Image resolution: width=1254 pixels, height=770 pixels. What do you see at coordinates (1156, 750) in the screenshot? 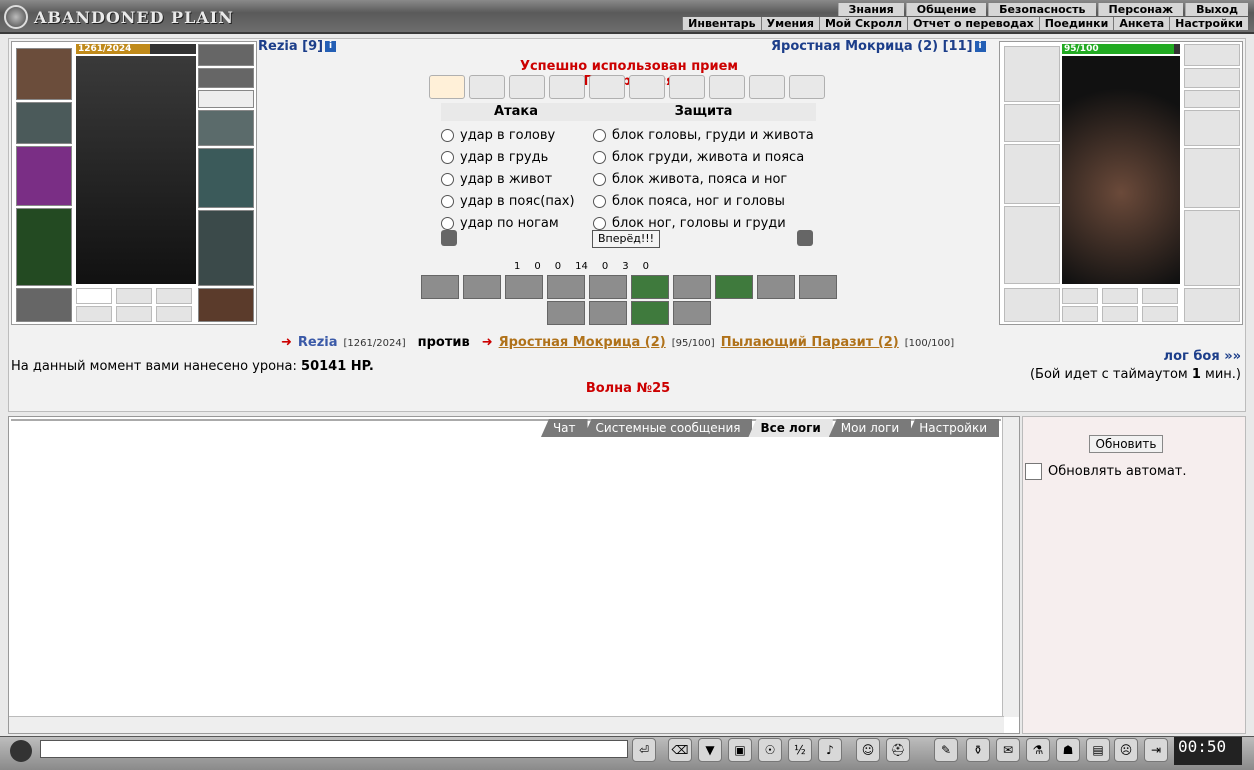
I see `exit-icon: ⇥` at bounding box center [1156, 750].